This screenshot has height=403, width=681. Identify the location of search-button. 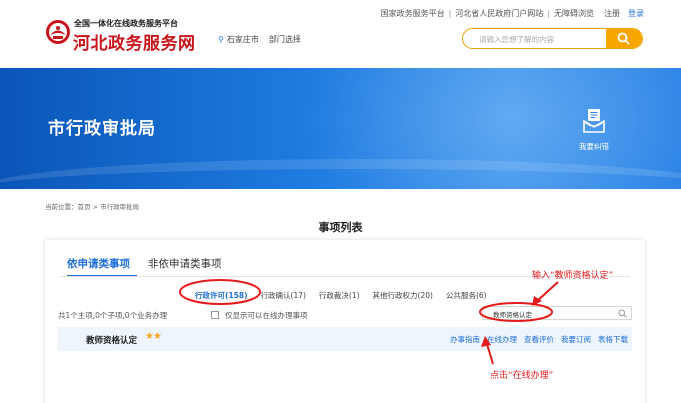
(624, 38).